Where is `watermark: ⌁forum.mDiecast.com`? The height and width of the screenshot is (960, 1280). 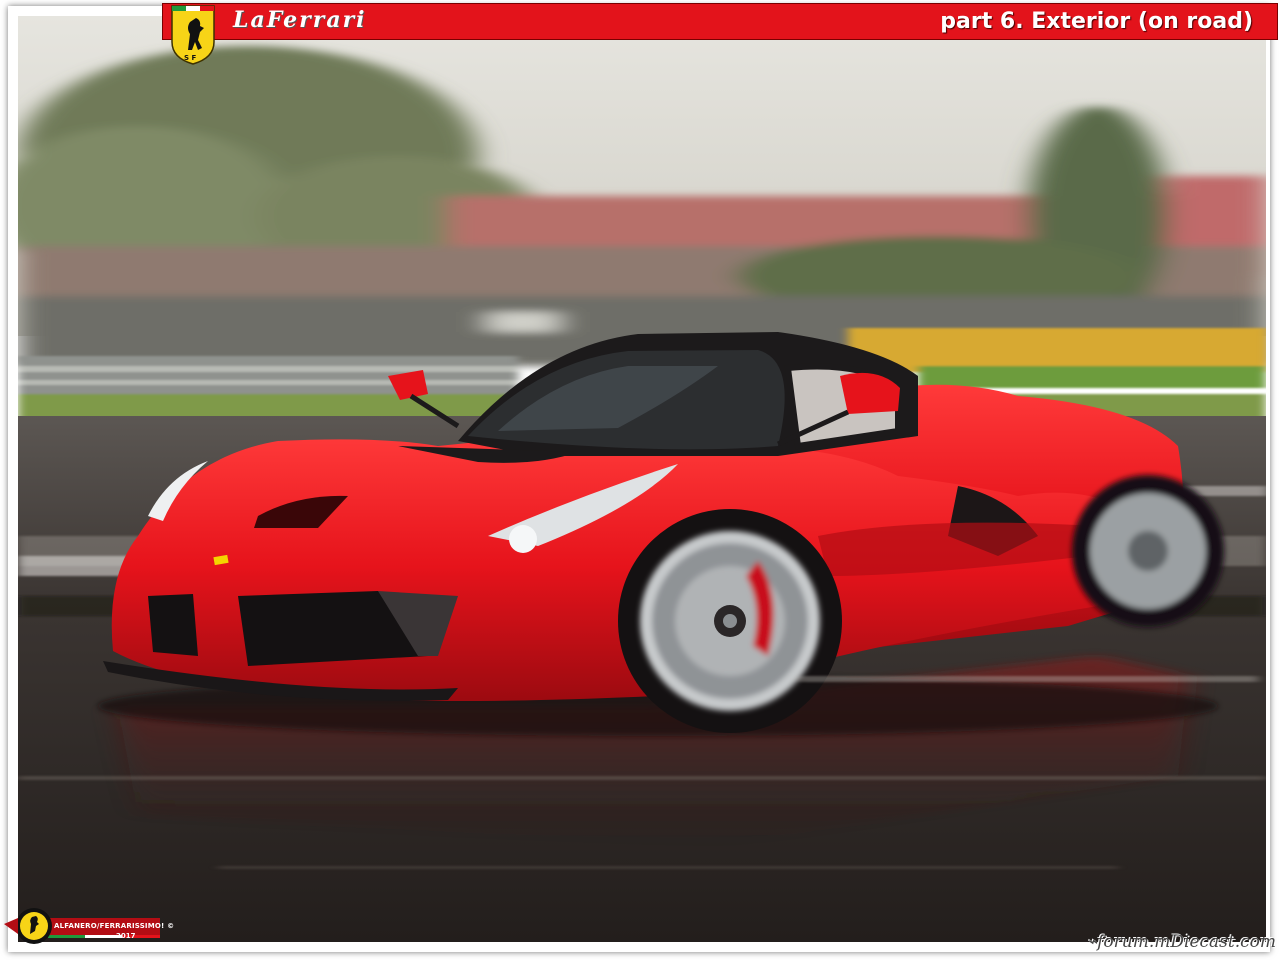 watermark: ⌁forum.mDiecast.com is located at coordinates (1181, 942).